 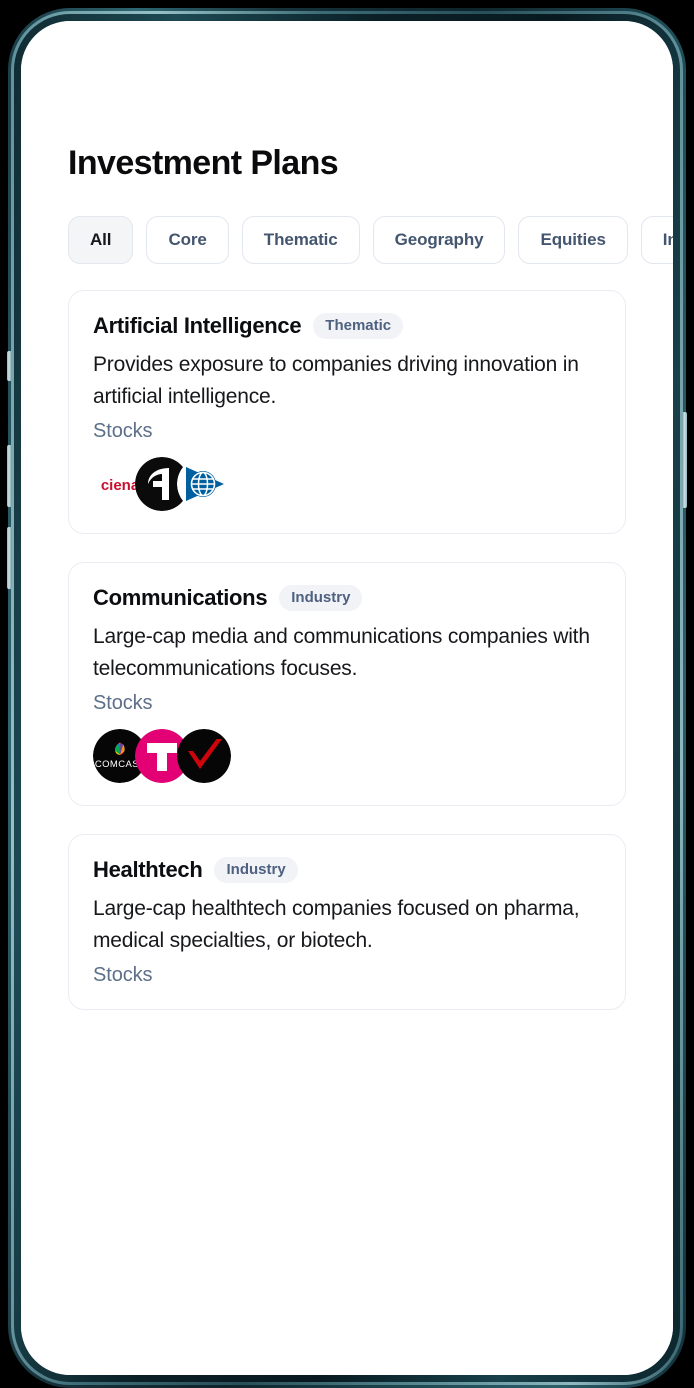 I want to click on verizon-logo, so click(x=204, y=756).